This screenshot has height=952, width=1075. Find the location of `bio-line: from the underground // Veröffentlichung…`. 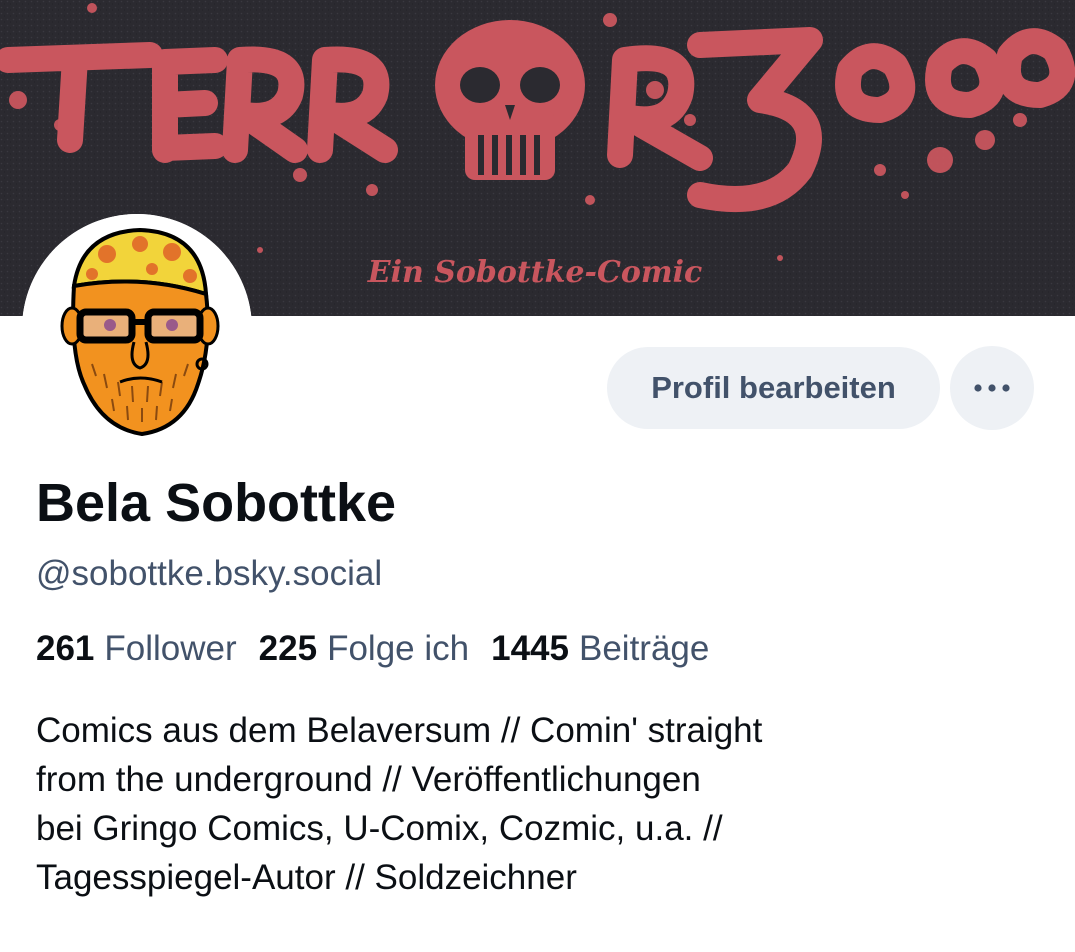

bio-line: from the underground // Veröffentlichung… is located at coordinates (368, 779).